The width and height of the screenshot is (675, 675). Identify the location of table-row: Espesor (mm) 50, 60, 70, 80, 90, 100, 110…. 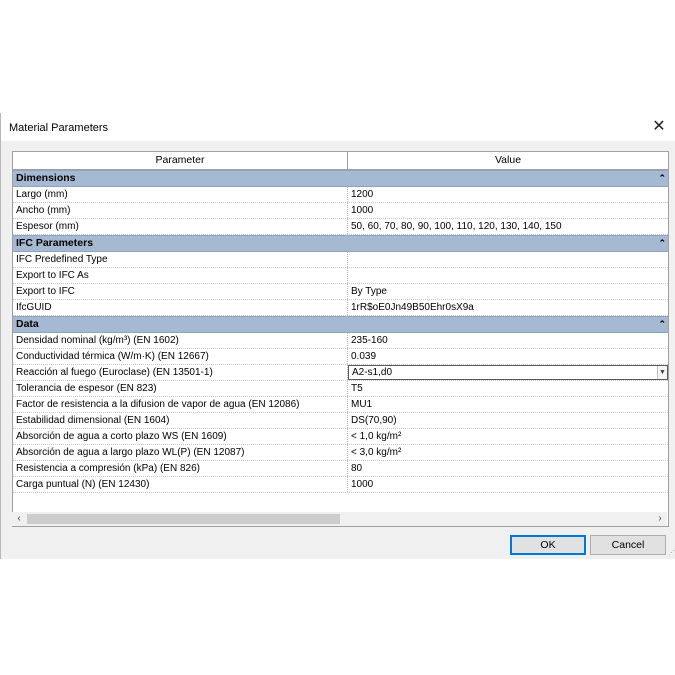
(340, 227).